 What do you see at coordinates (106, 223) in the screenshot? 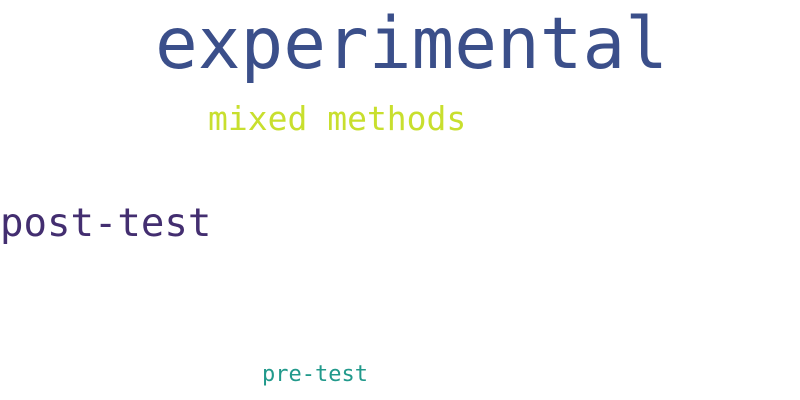
I see `word-post-test: post-test` at bounding box center [106, 223].